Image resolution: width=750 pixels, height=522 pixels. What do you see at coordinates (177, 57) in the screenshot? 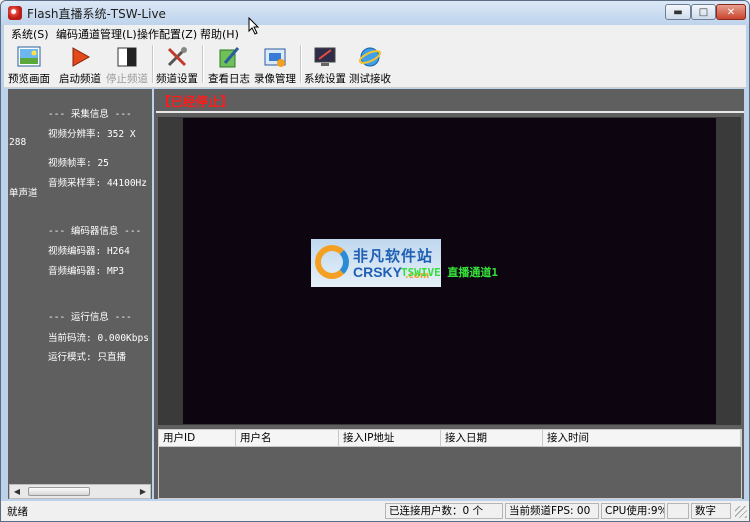
I see `tools-settings-icon` at bounding box center [177, 57].